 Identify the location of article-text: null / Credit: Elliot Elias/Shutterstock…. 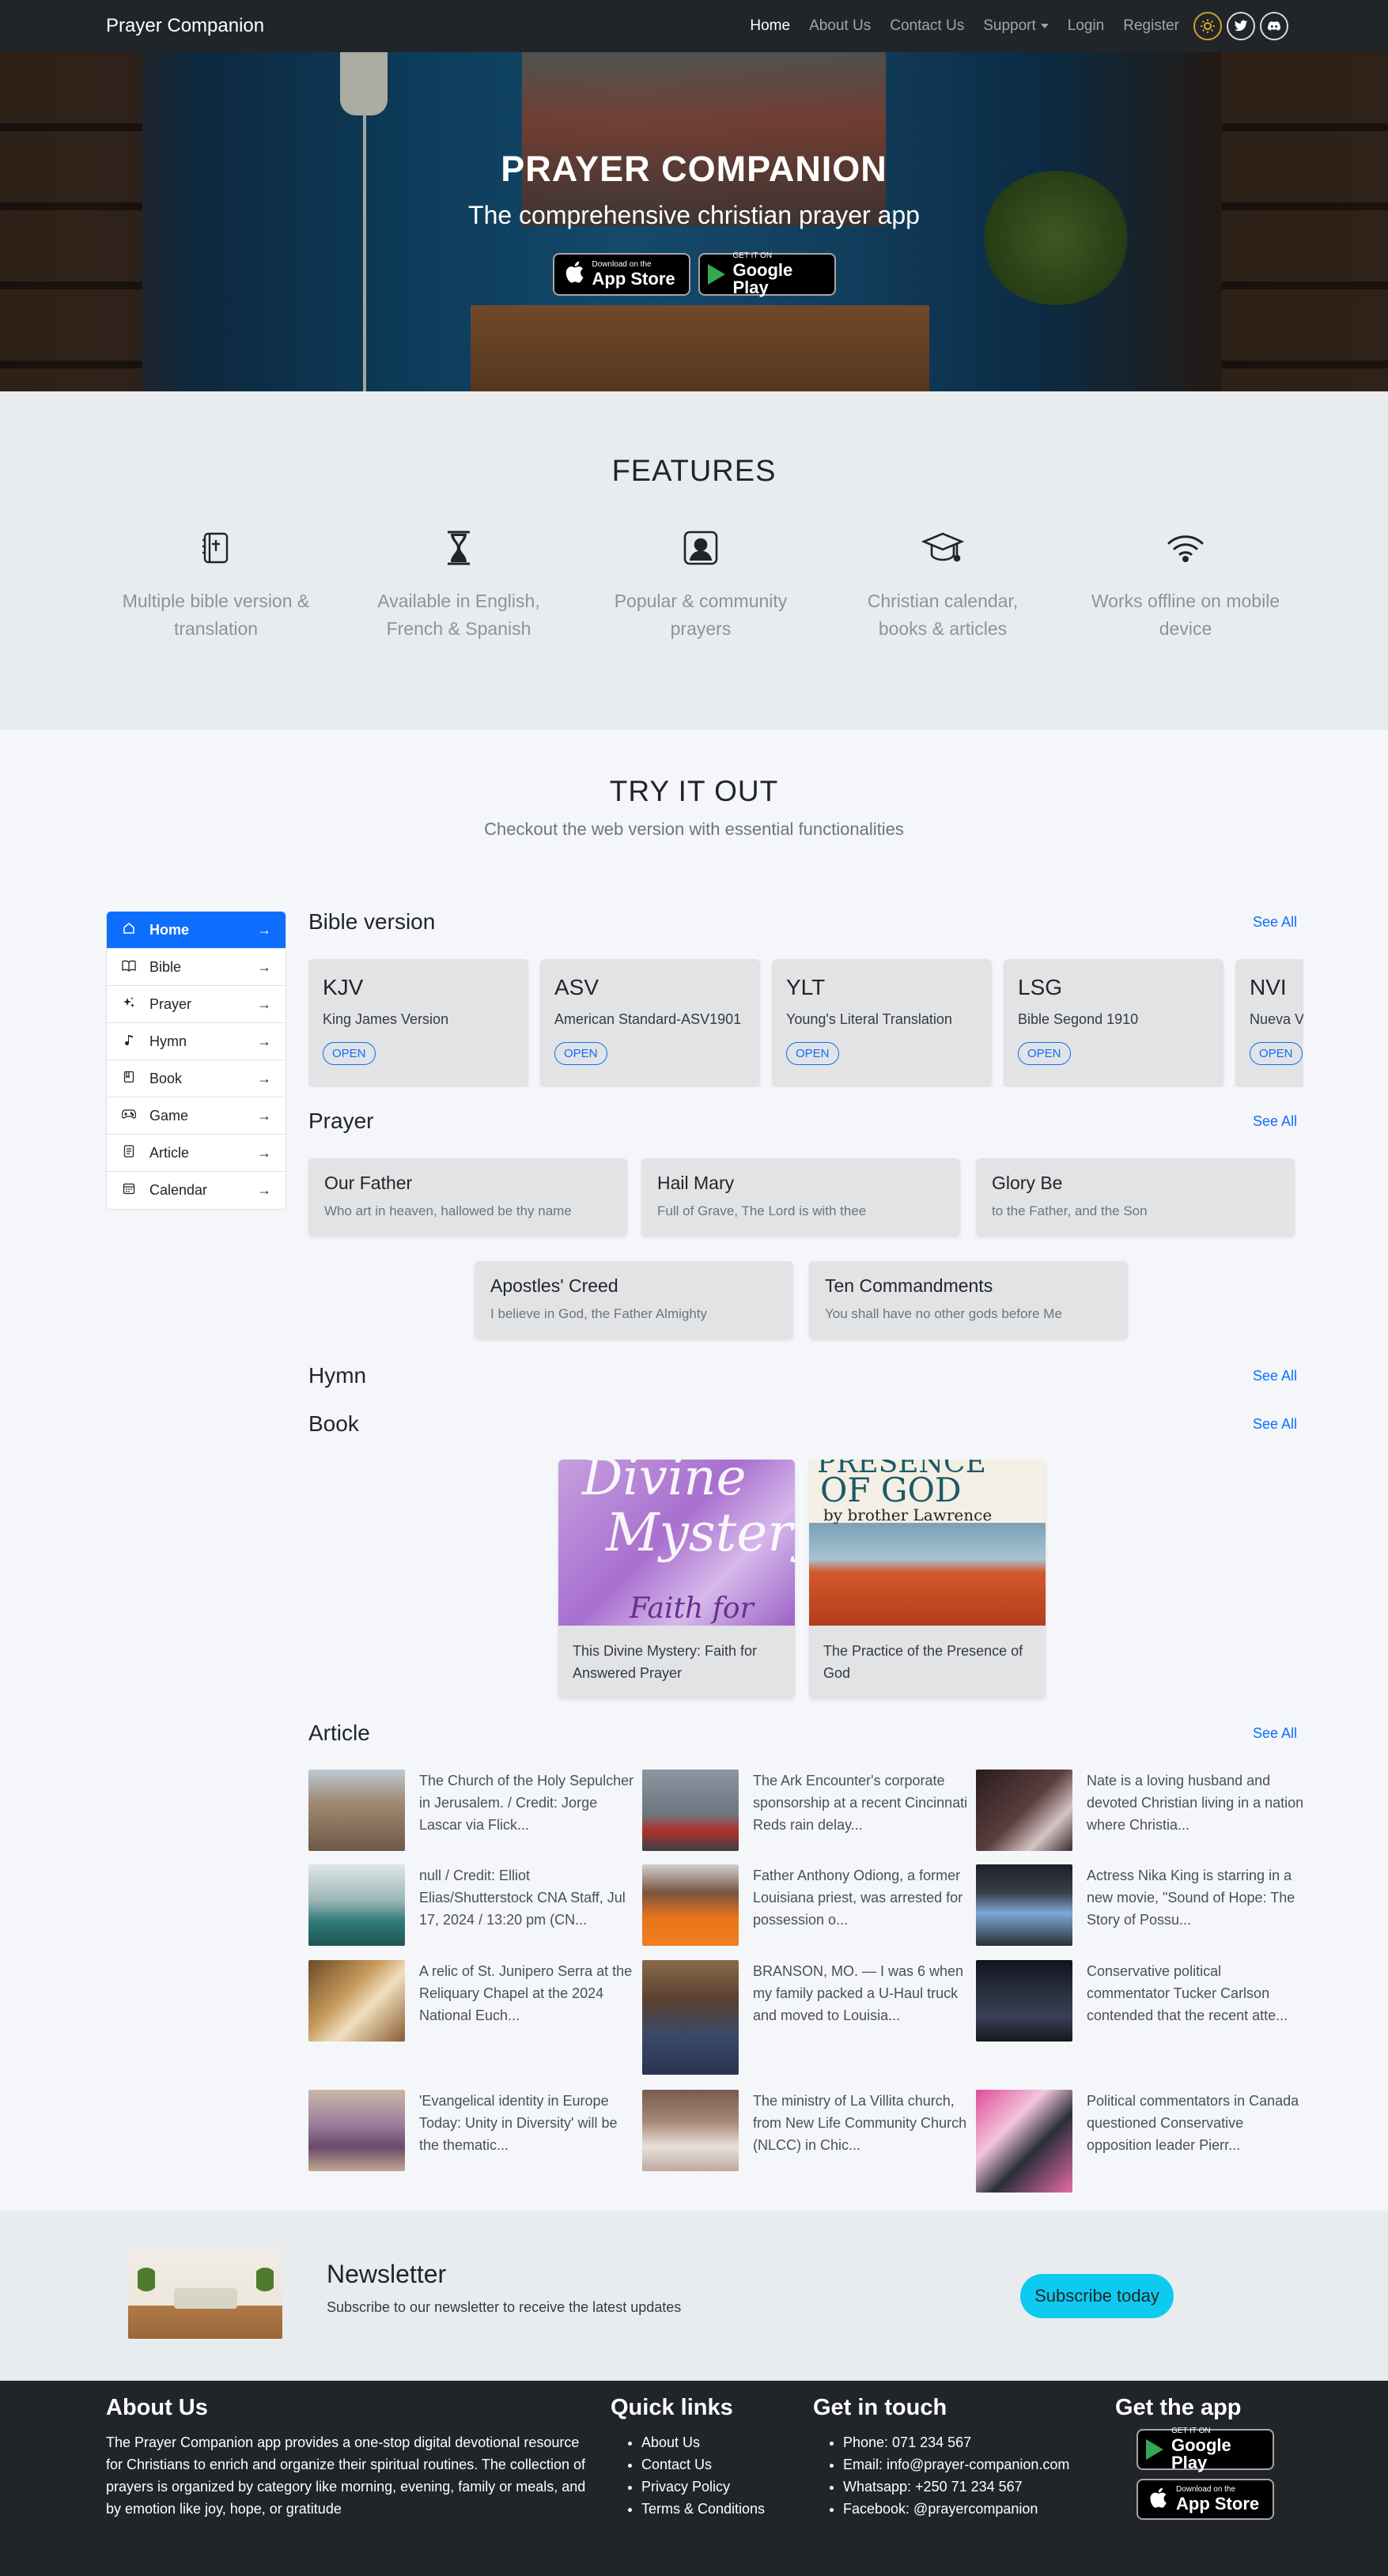
(523, 1898).